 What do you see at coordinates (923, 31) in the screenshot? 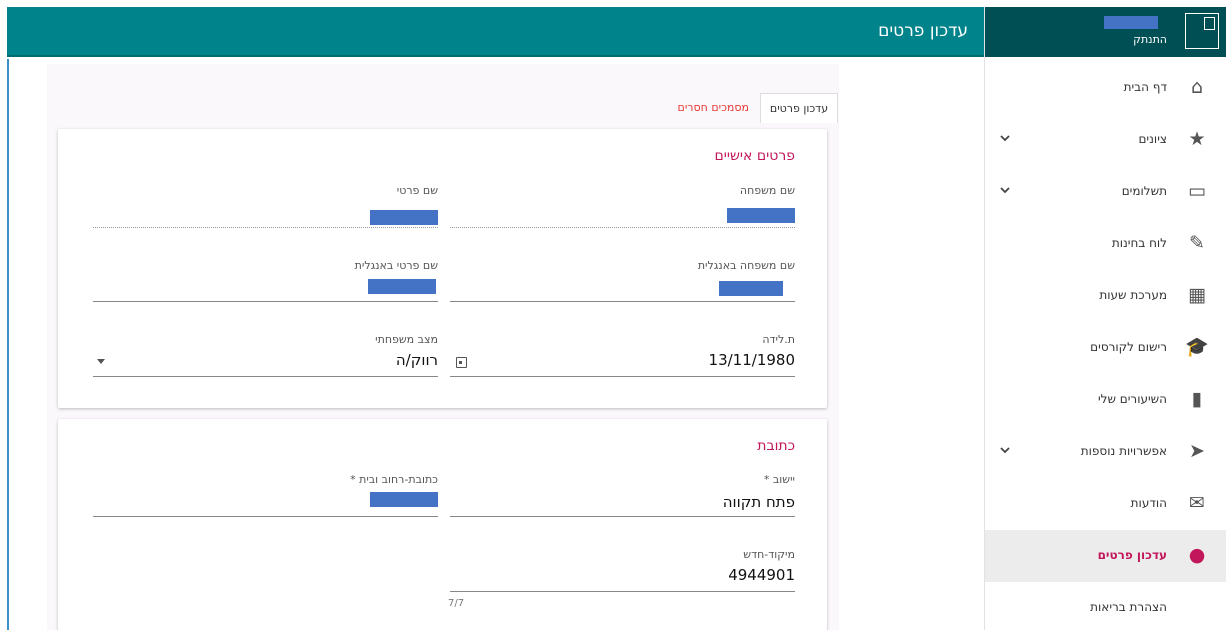
I see `page-title: עדכון פרטים` at bounding box center [923, 31].